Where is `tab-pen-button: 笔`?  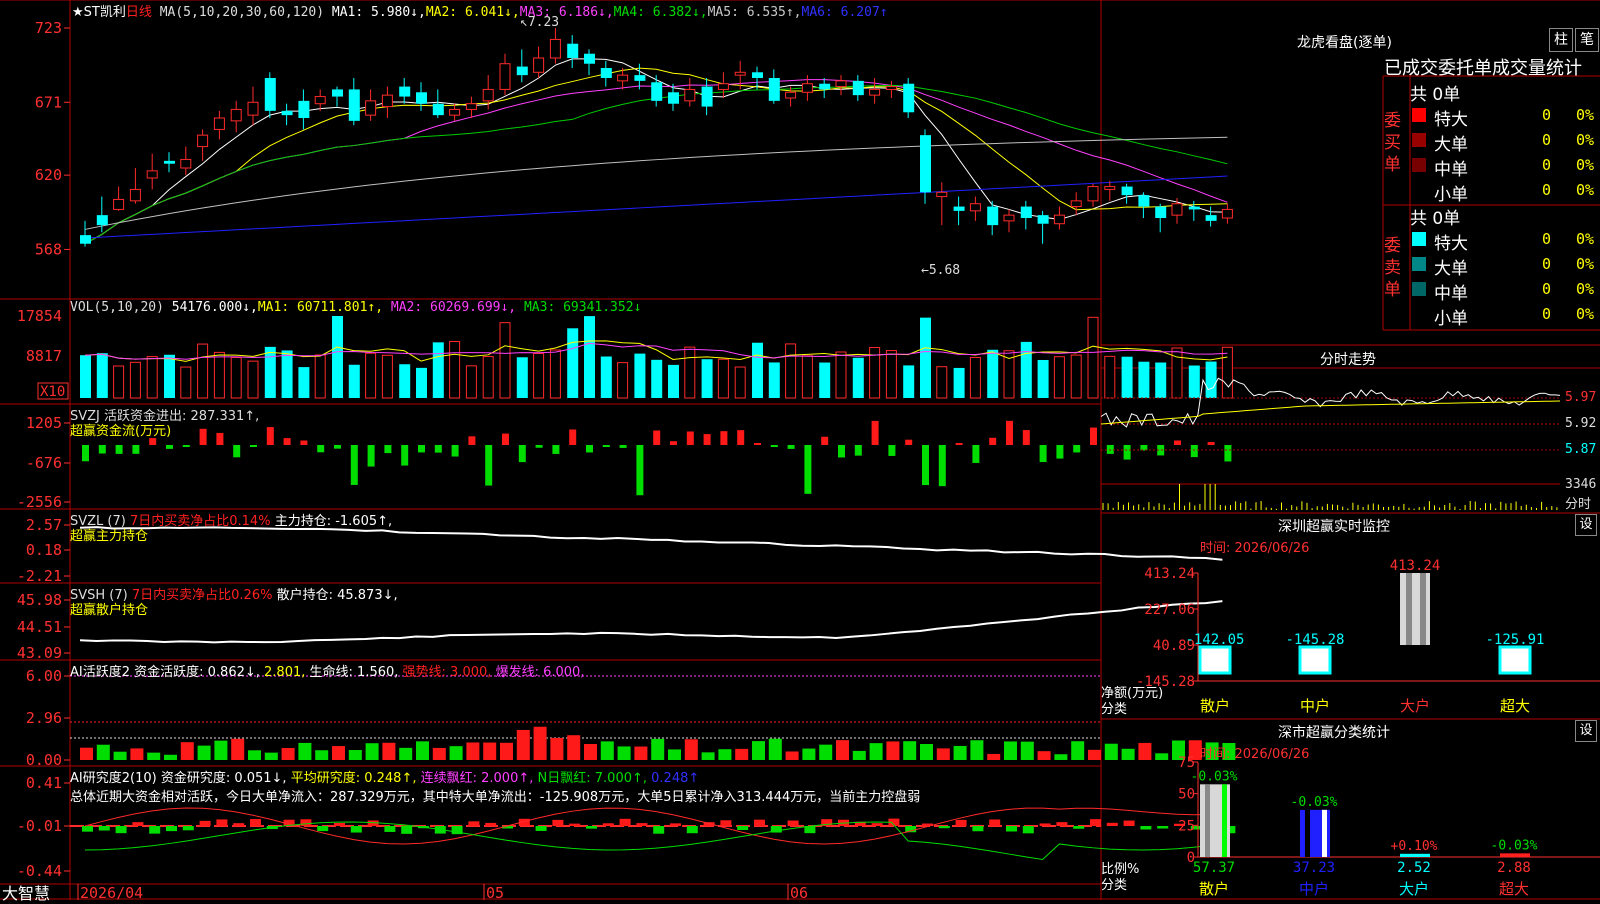 tab-pen-button: 笔 is located at coordinates (1587, 40).